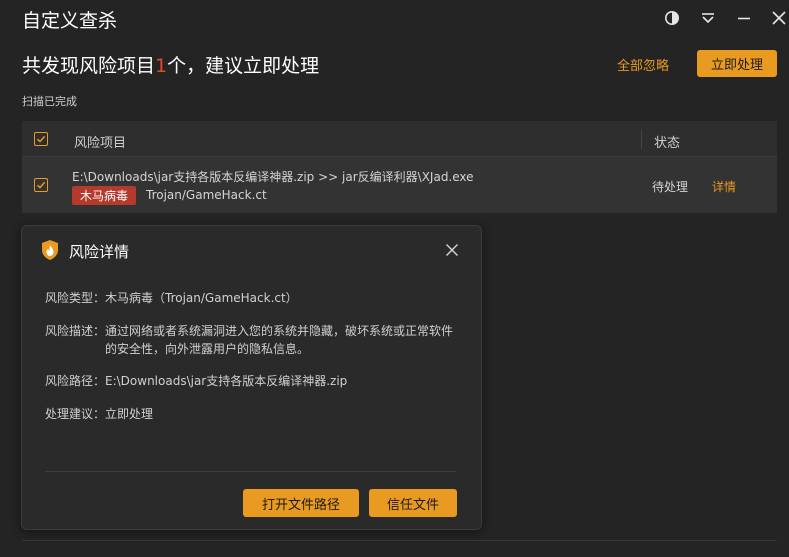 The height and width of the screenshot is (557, 789). Describe the element at coordinates (672, 18) in the screenshot. I see `theme-icon` at that location.